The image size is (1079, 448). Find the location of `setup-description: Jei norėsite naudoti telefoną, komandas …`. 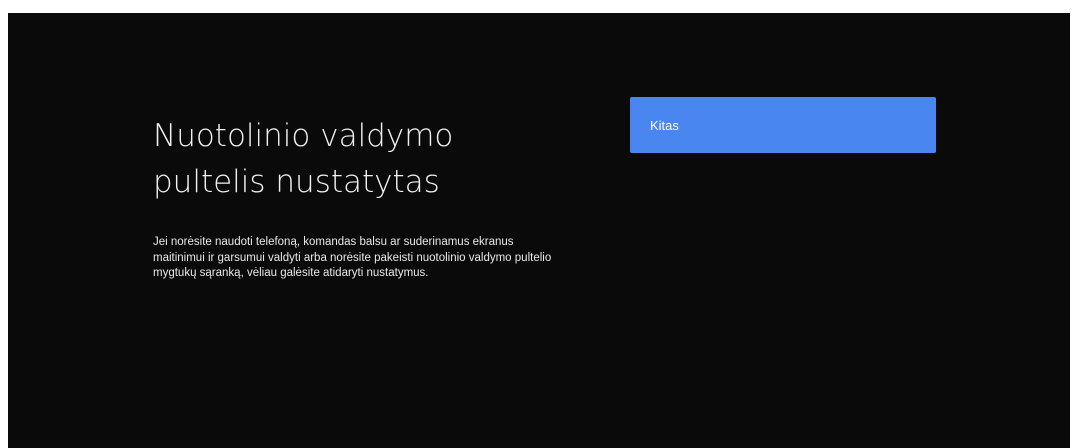

setup-description: Jei norėsite naudoti telefoną, komandas … is located at coordinates (352, 257).